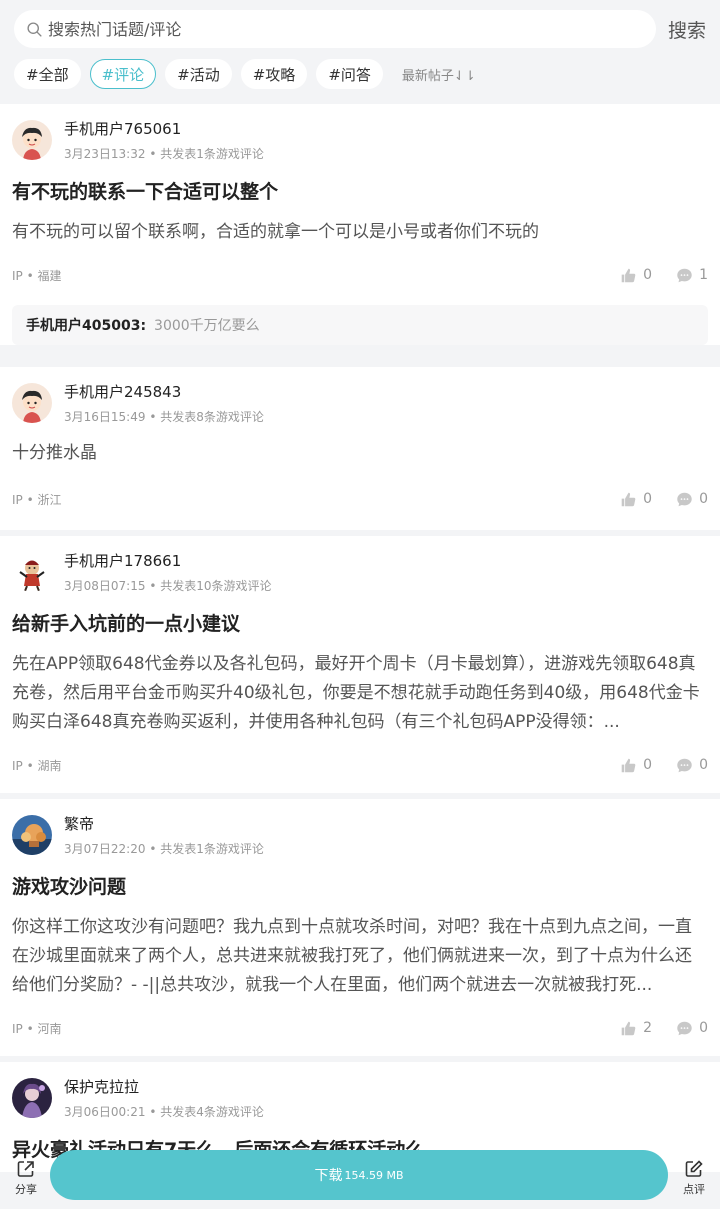  What do you see at coordinates (164, 824) in the screenshot?
I see `user-name: 繁帝` at bounding box center [164, 824].